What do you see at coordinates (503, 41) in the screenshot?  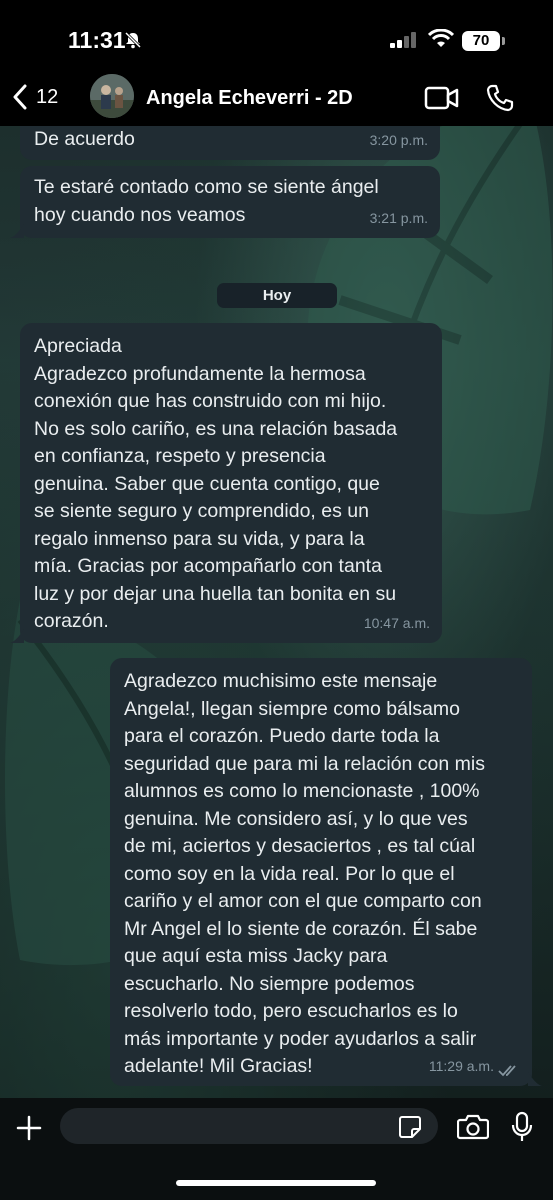 I see `battery-tip` at bounding box center [503, 41].